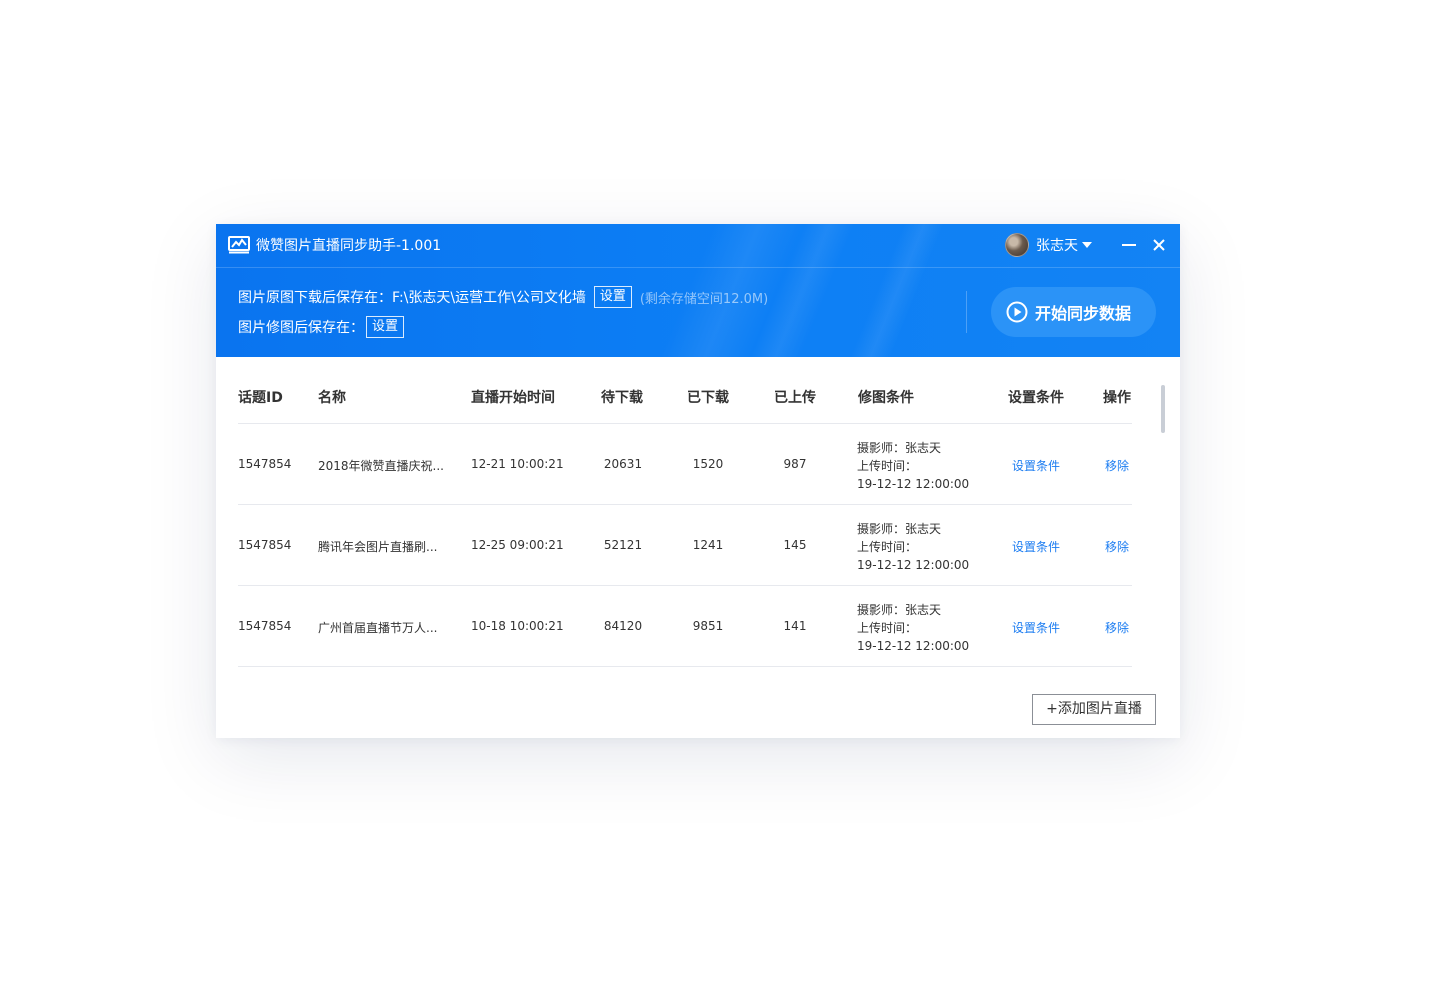 This screenshot has height=982, width=1432. I want to click on username: 张志天, so click(1057, 246).